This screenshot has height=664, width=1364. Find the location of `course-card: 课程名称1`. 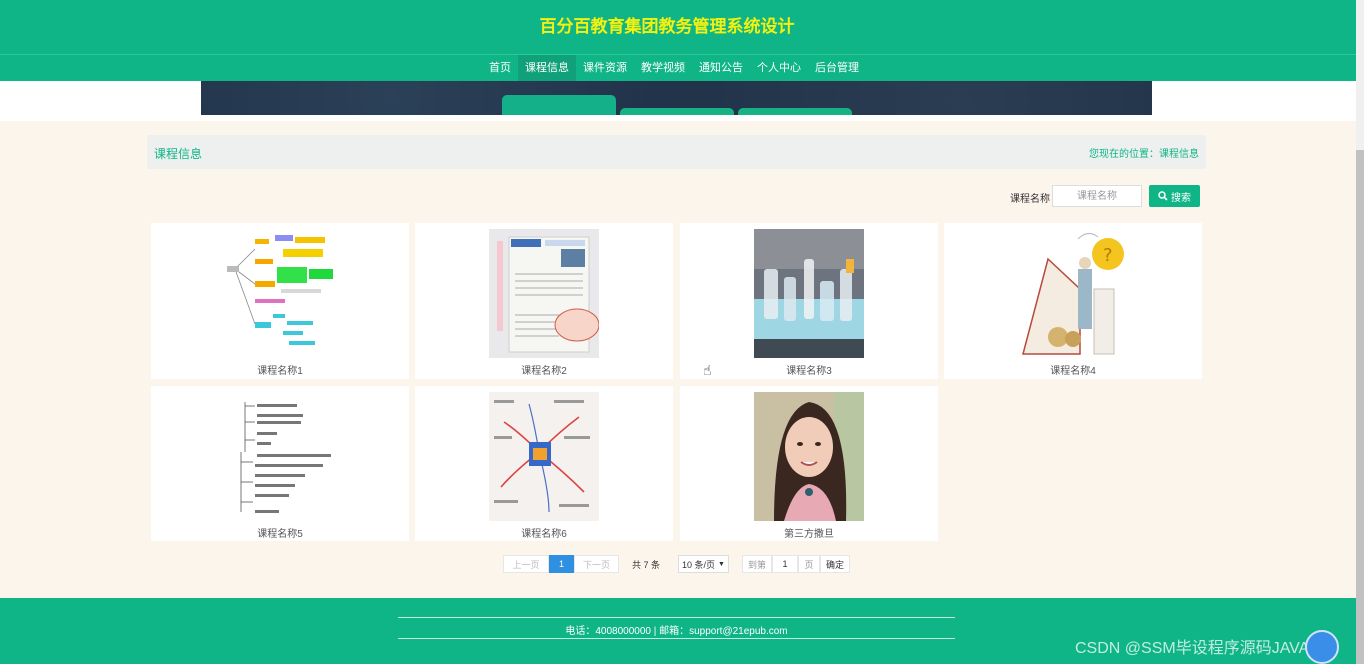

course-card: 课程名称1 is located at coordinates (280, 301).